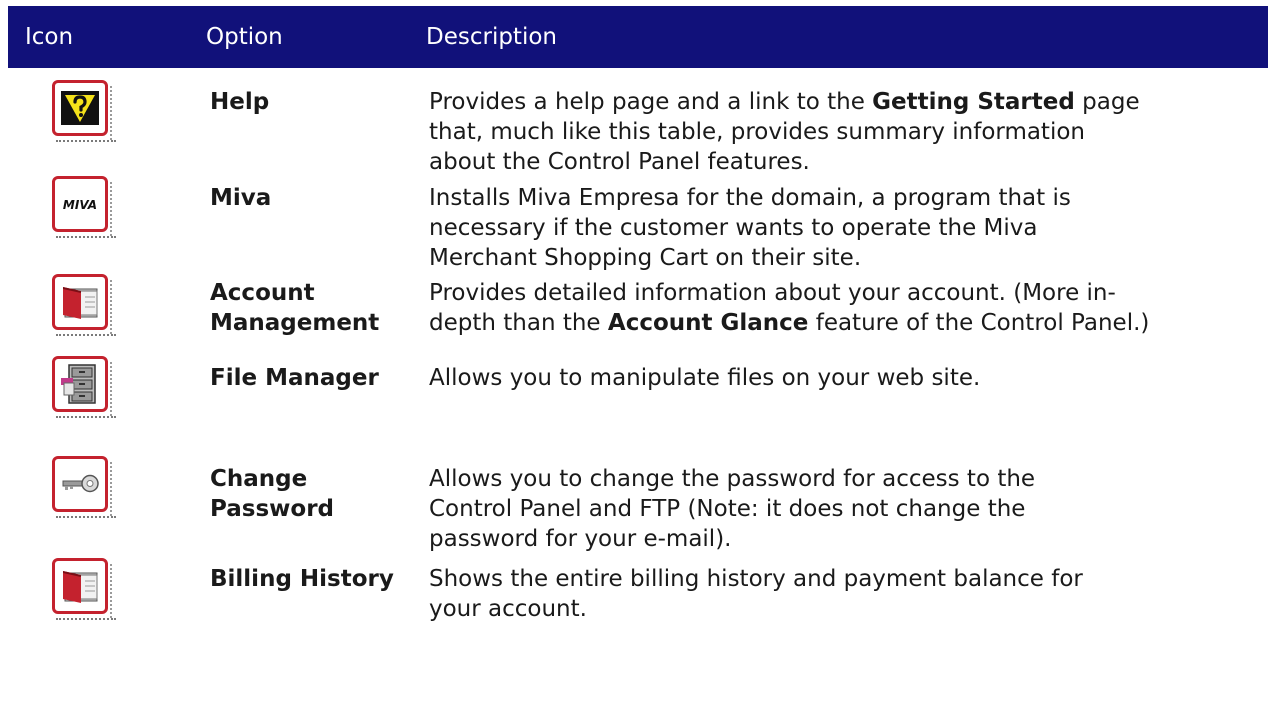 This screenshot has height=715, width=1268. What do you see at coordinates (973, 102) in the screenshot?
I see `getting-started-link-text: Getting Started` at bounding box center [973, 102].